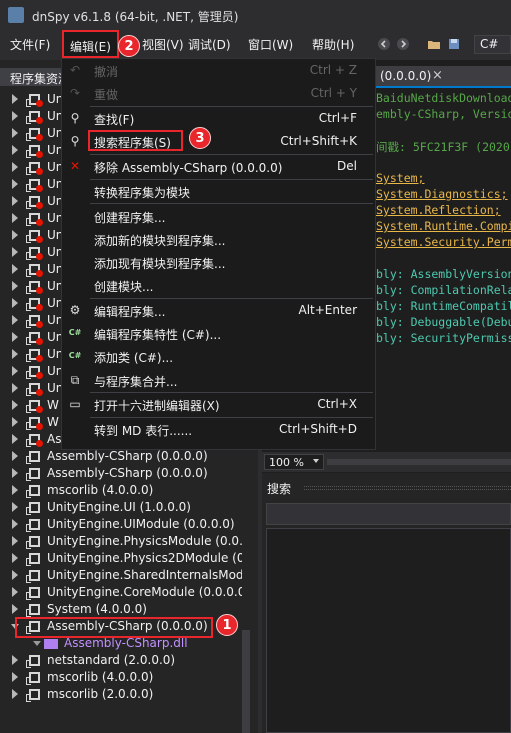 This screenshot has height=733, width=511. What do you see at coordinates (384, 44) in the screenshot?
I see `back-icon` at bounding box center [384, 44].